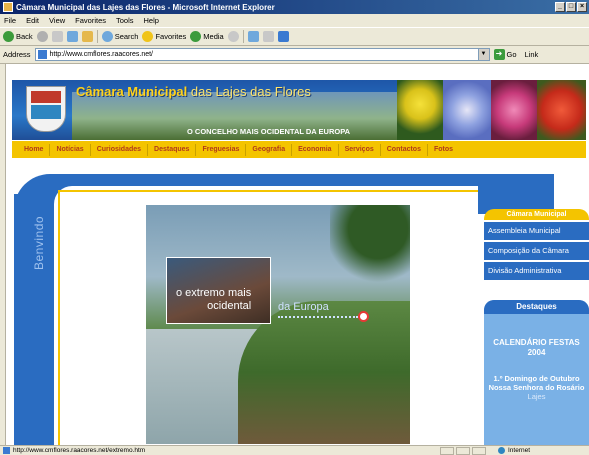 The image size is (589, 455). I want to click on zone-label: Internet, so click(519, 450).